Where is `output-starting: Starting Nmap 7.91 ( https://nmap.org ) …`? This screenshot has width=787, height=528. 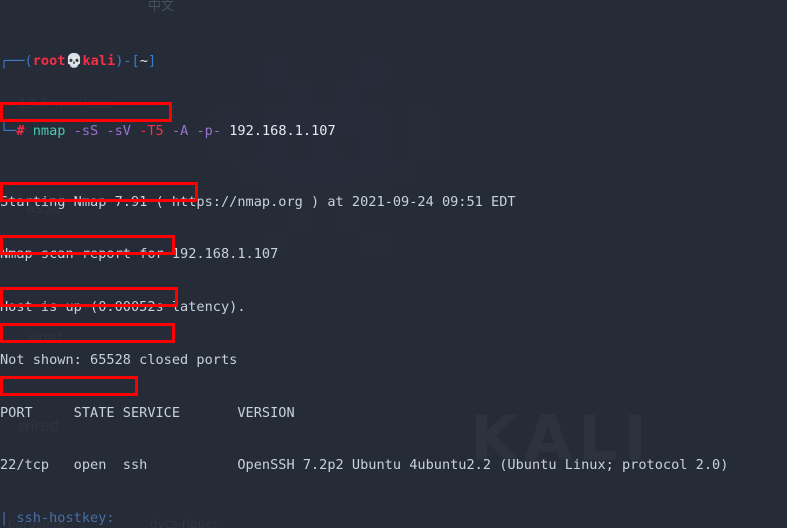 output-starting: Starting Nmap 7.91 ( https://nmap.org ) … is located at coordinates (258, 201).